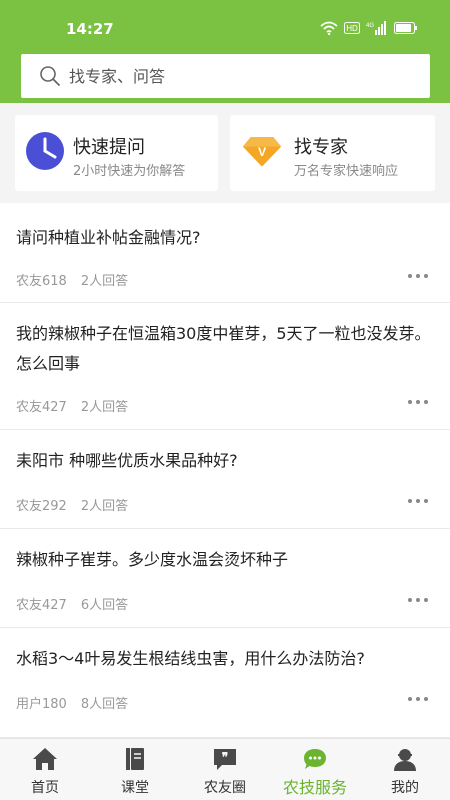 The height and width of the screenshot is (800, 450). I want to click on list-item: 辣椒种子崔芽。多少度水温会烫坏种子 农友427 6人回答, so click(225, 578).